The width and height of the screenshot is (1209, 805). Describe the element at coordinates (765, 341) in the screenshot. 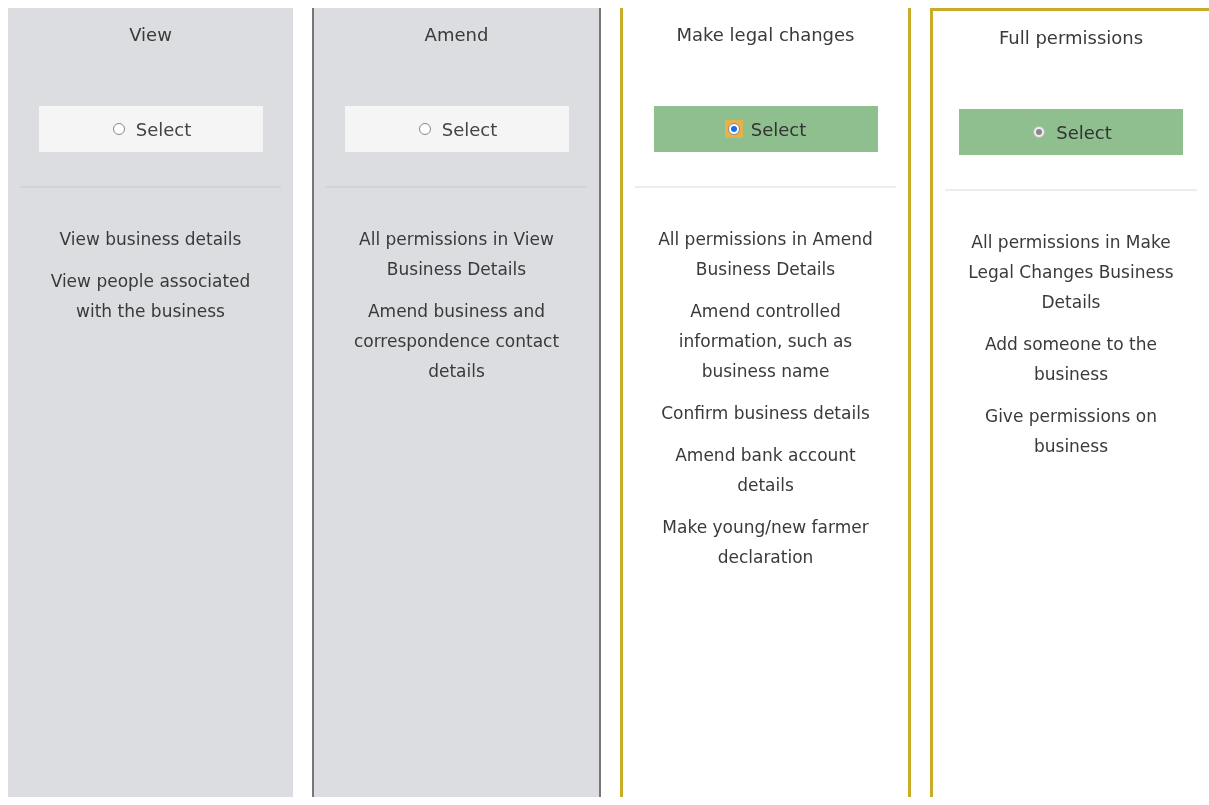

I see `permission-text: Amend controlled information, such as business name` at that location.